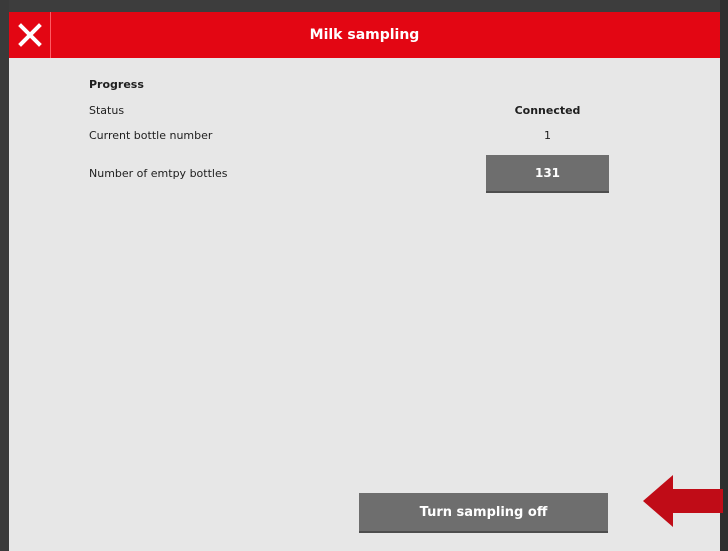 This screenshot has width=728, height=551. Describe the element at coordinates (4, 275) in the screenshot. I see `background-left-edge` at that location.